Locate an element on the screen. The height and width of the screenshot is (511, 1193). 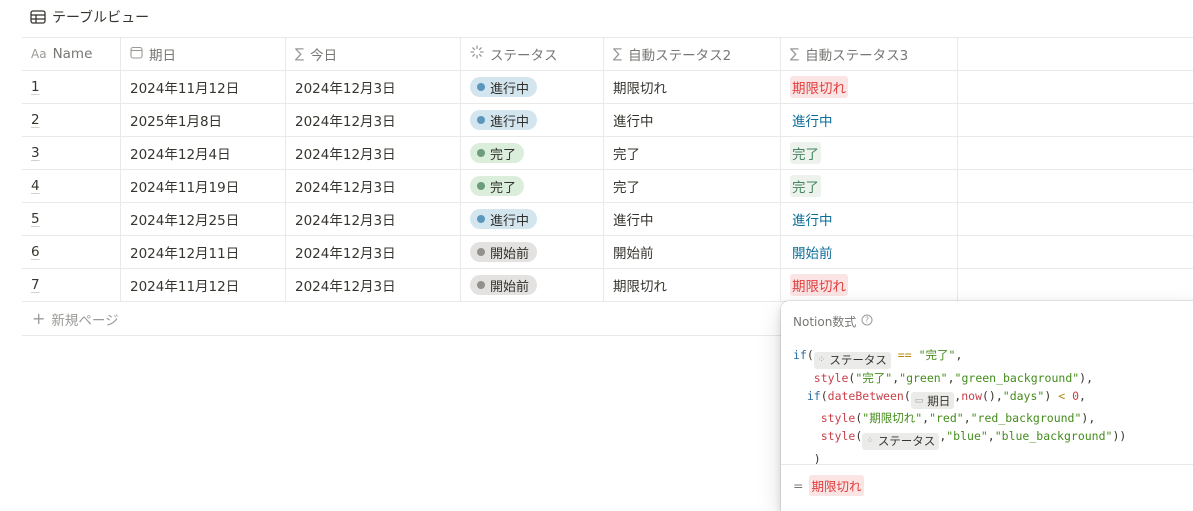
column-header-name: Aa Name is located at coordinates (71, 54).